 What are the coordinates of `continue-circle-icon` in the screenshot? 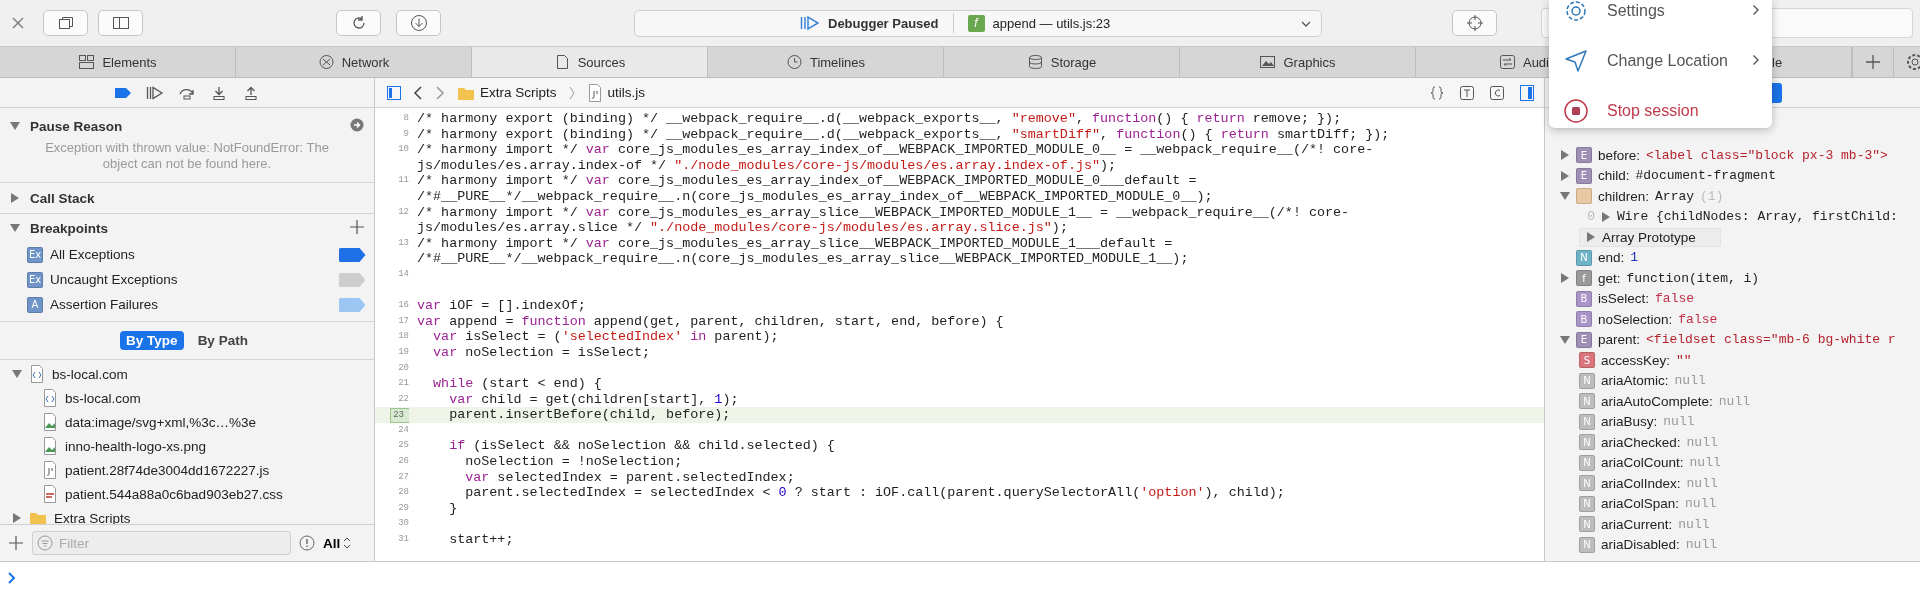 It's located at (357, 124).